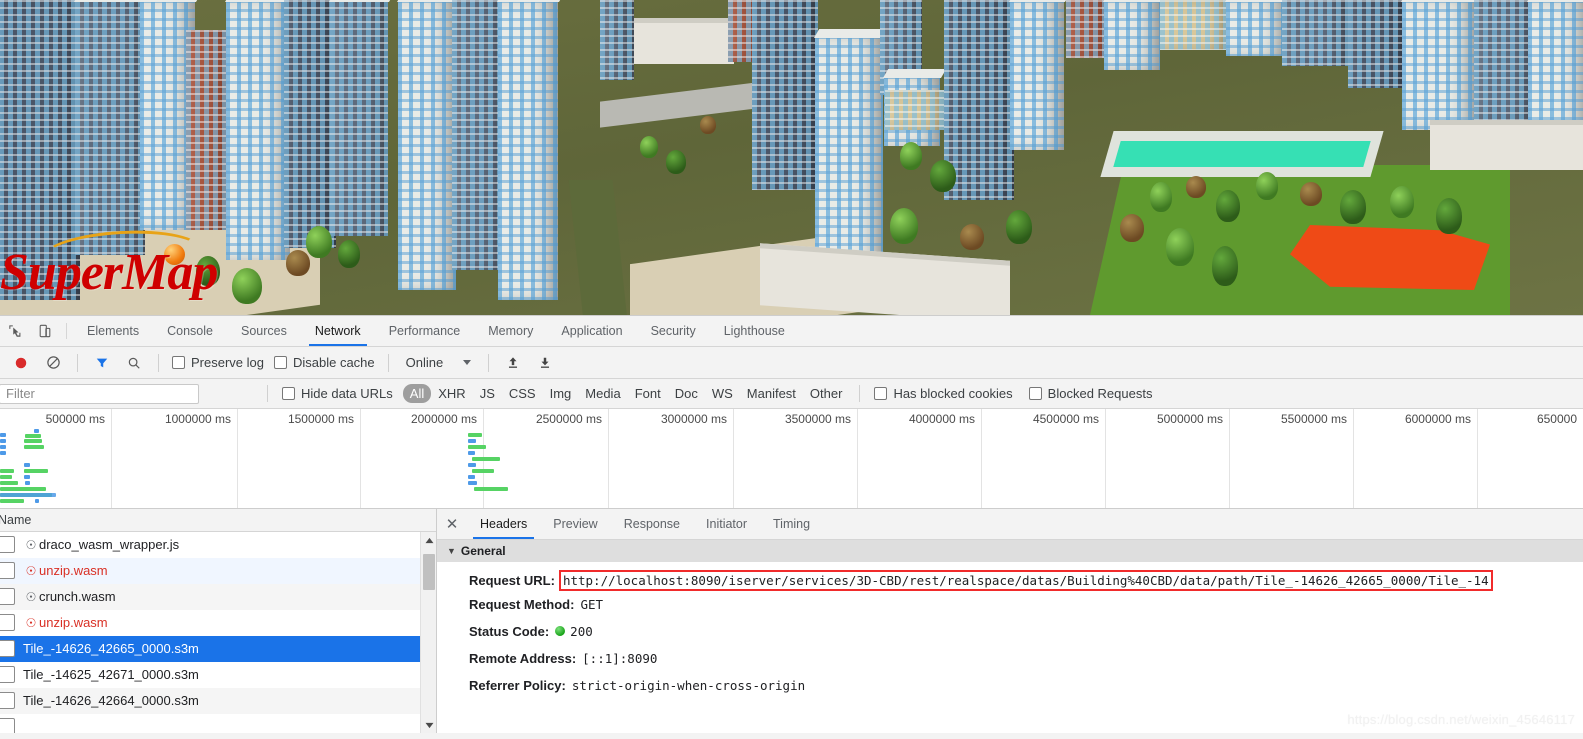 The image size is (1583, 739). I want to click on filter-input: Filter, so click(99, 393).